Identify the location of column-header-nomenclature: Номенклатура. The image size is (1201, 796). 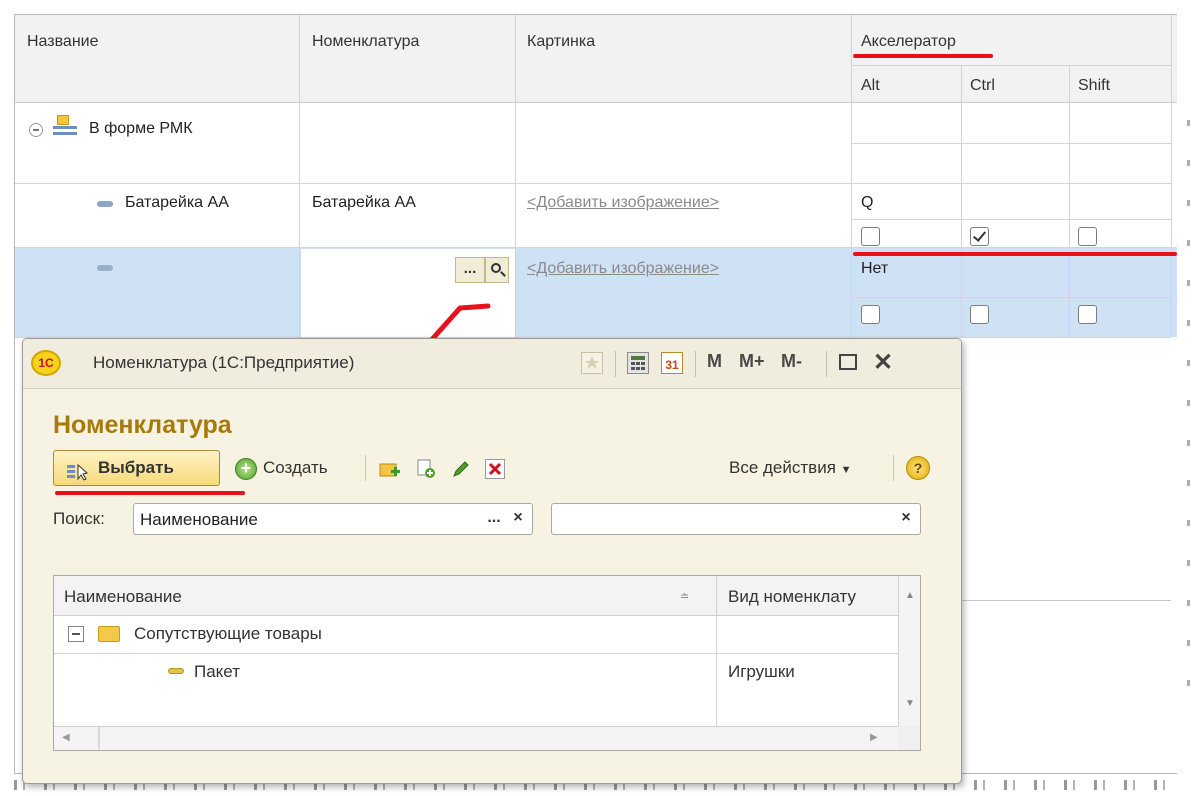
(365, 42).